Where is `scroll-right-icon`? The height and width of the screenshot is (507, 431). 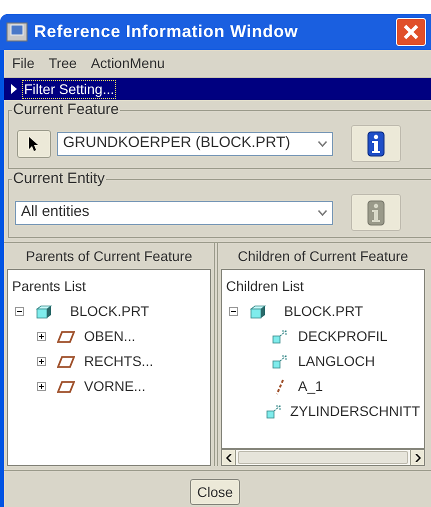
scroll-right-icon is located at coordinates (417, 458).